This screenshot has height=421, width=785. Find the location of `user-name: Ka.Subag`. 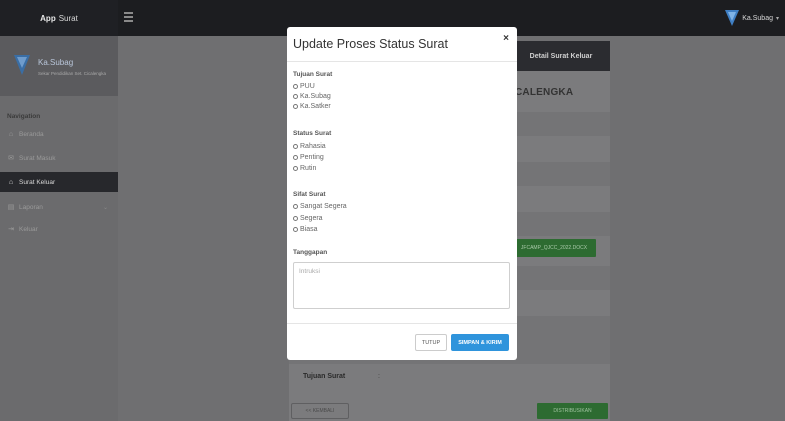

user-name: Ka.Subag is located at coordinates (56, 62).